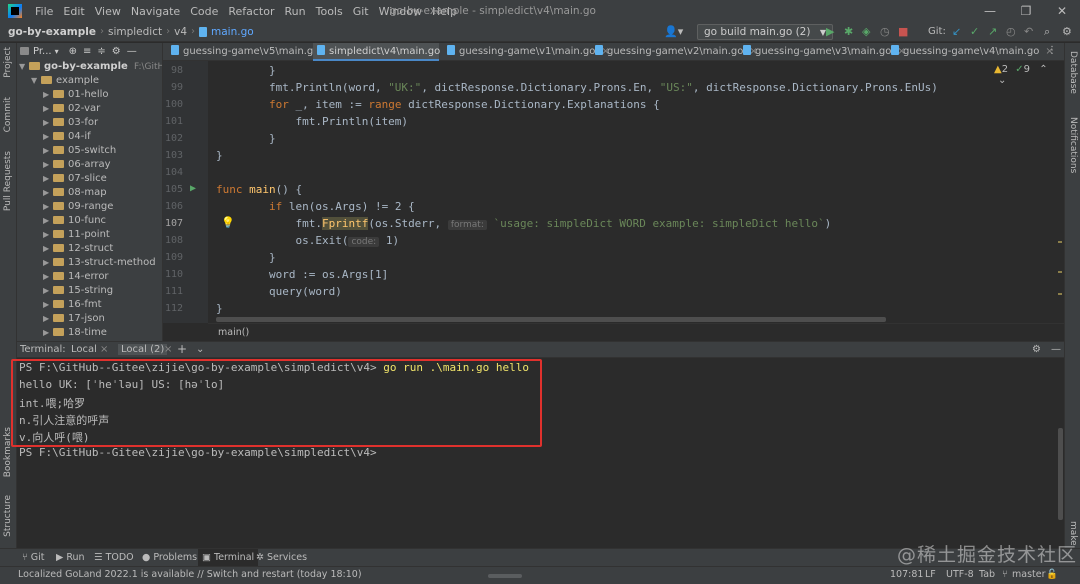 Image resolution: width=1080 pixels, height=584 pixels. What do you see at coordinates (65, 81) in the screenshot?
I see `tree-folder-example: ▼ example` at bounding box center [65, 81].